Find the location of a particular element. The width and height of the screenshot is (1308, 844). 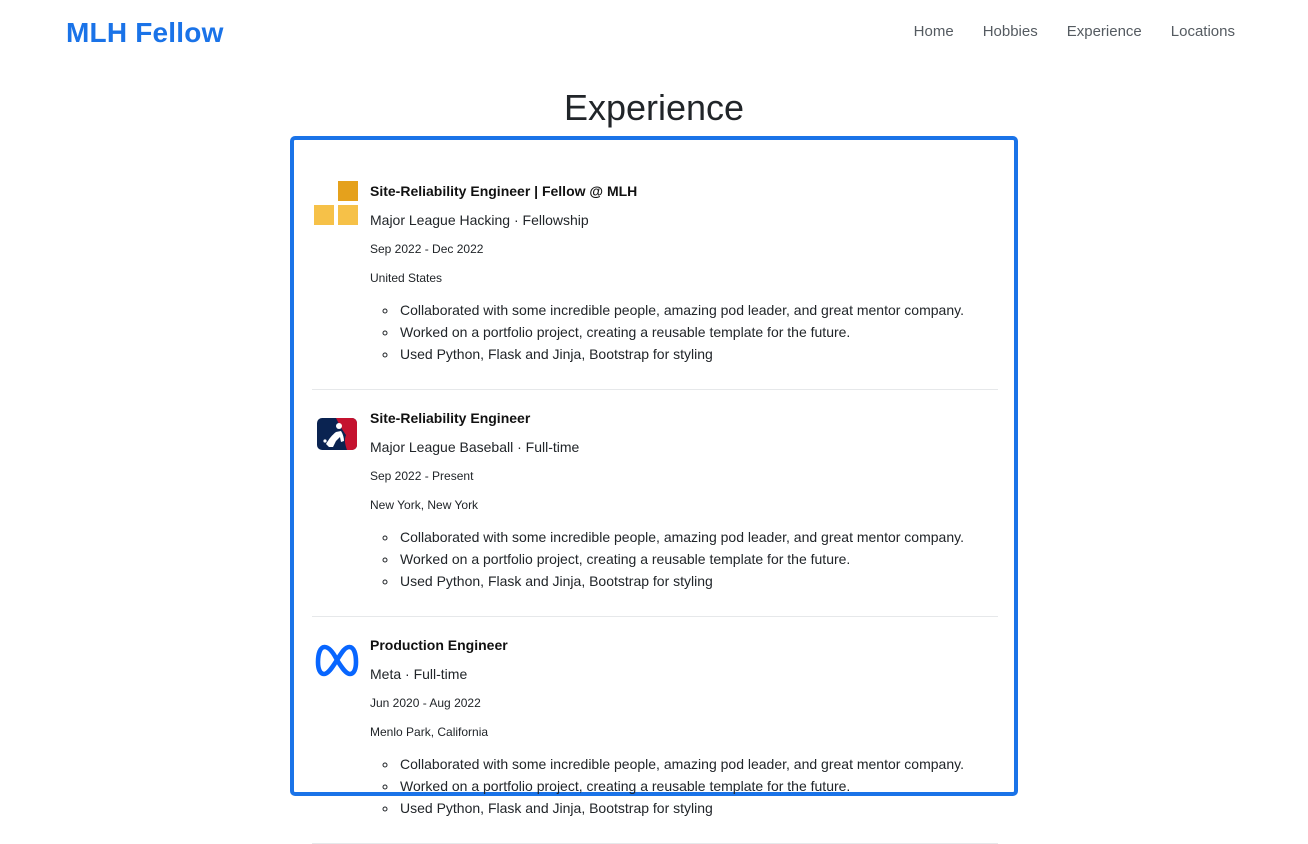

nav-link-experience: Experience is located at coordinates (1104, 32).